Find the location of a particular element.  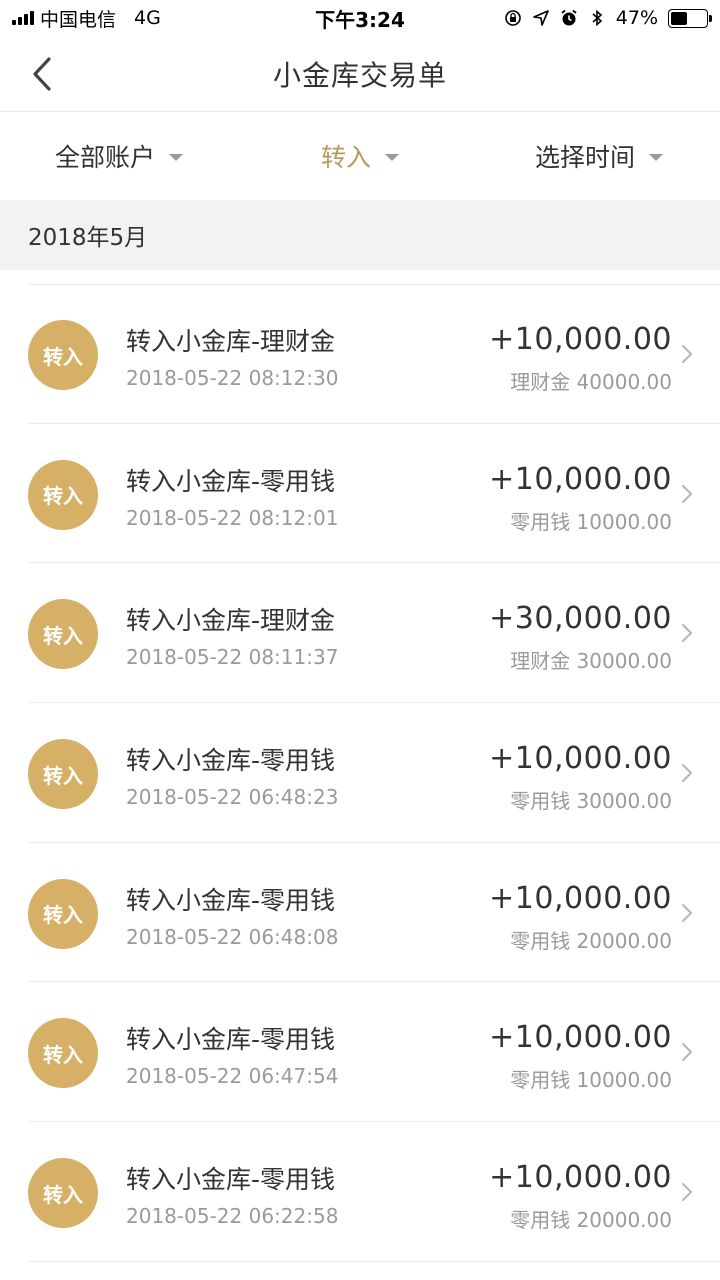

alarm-icon is located at coordinates (569, 18).